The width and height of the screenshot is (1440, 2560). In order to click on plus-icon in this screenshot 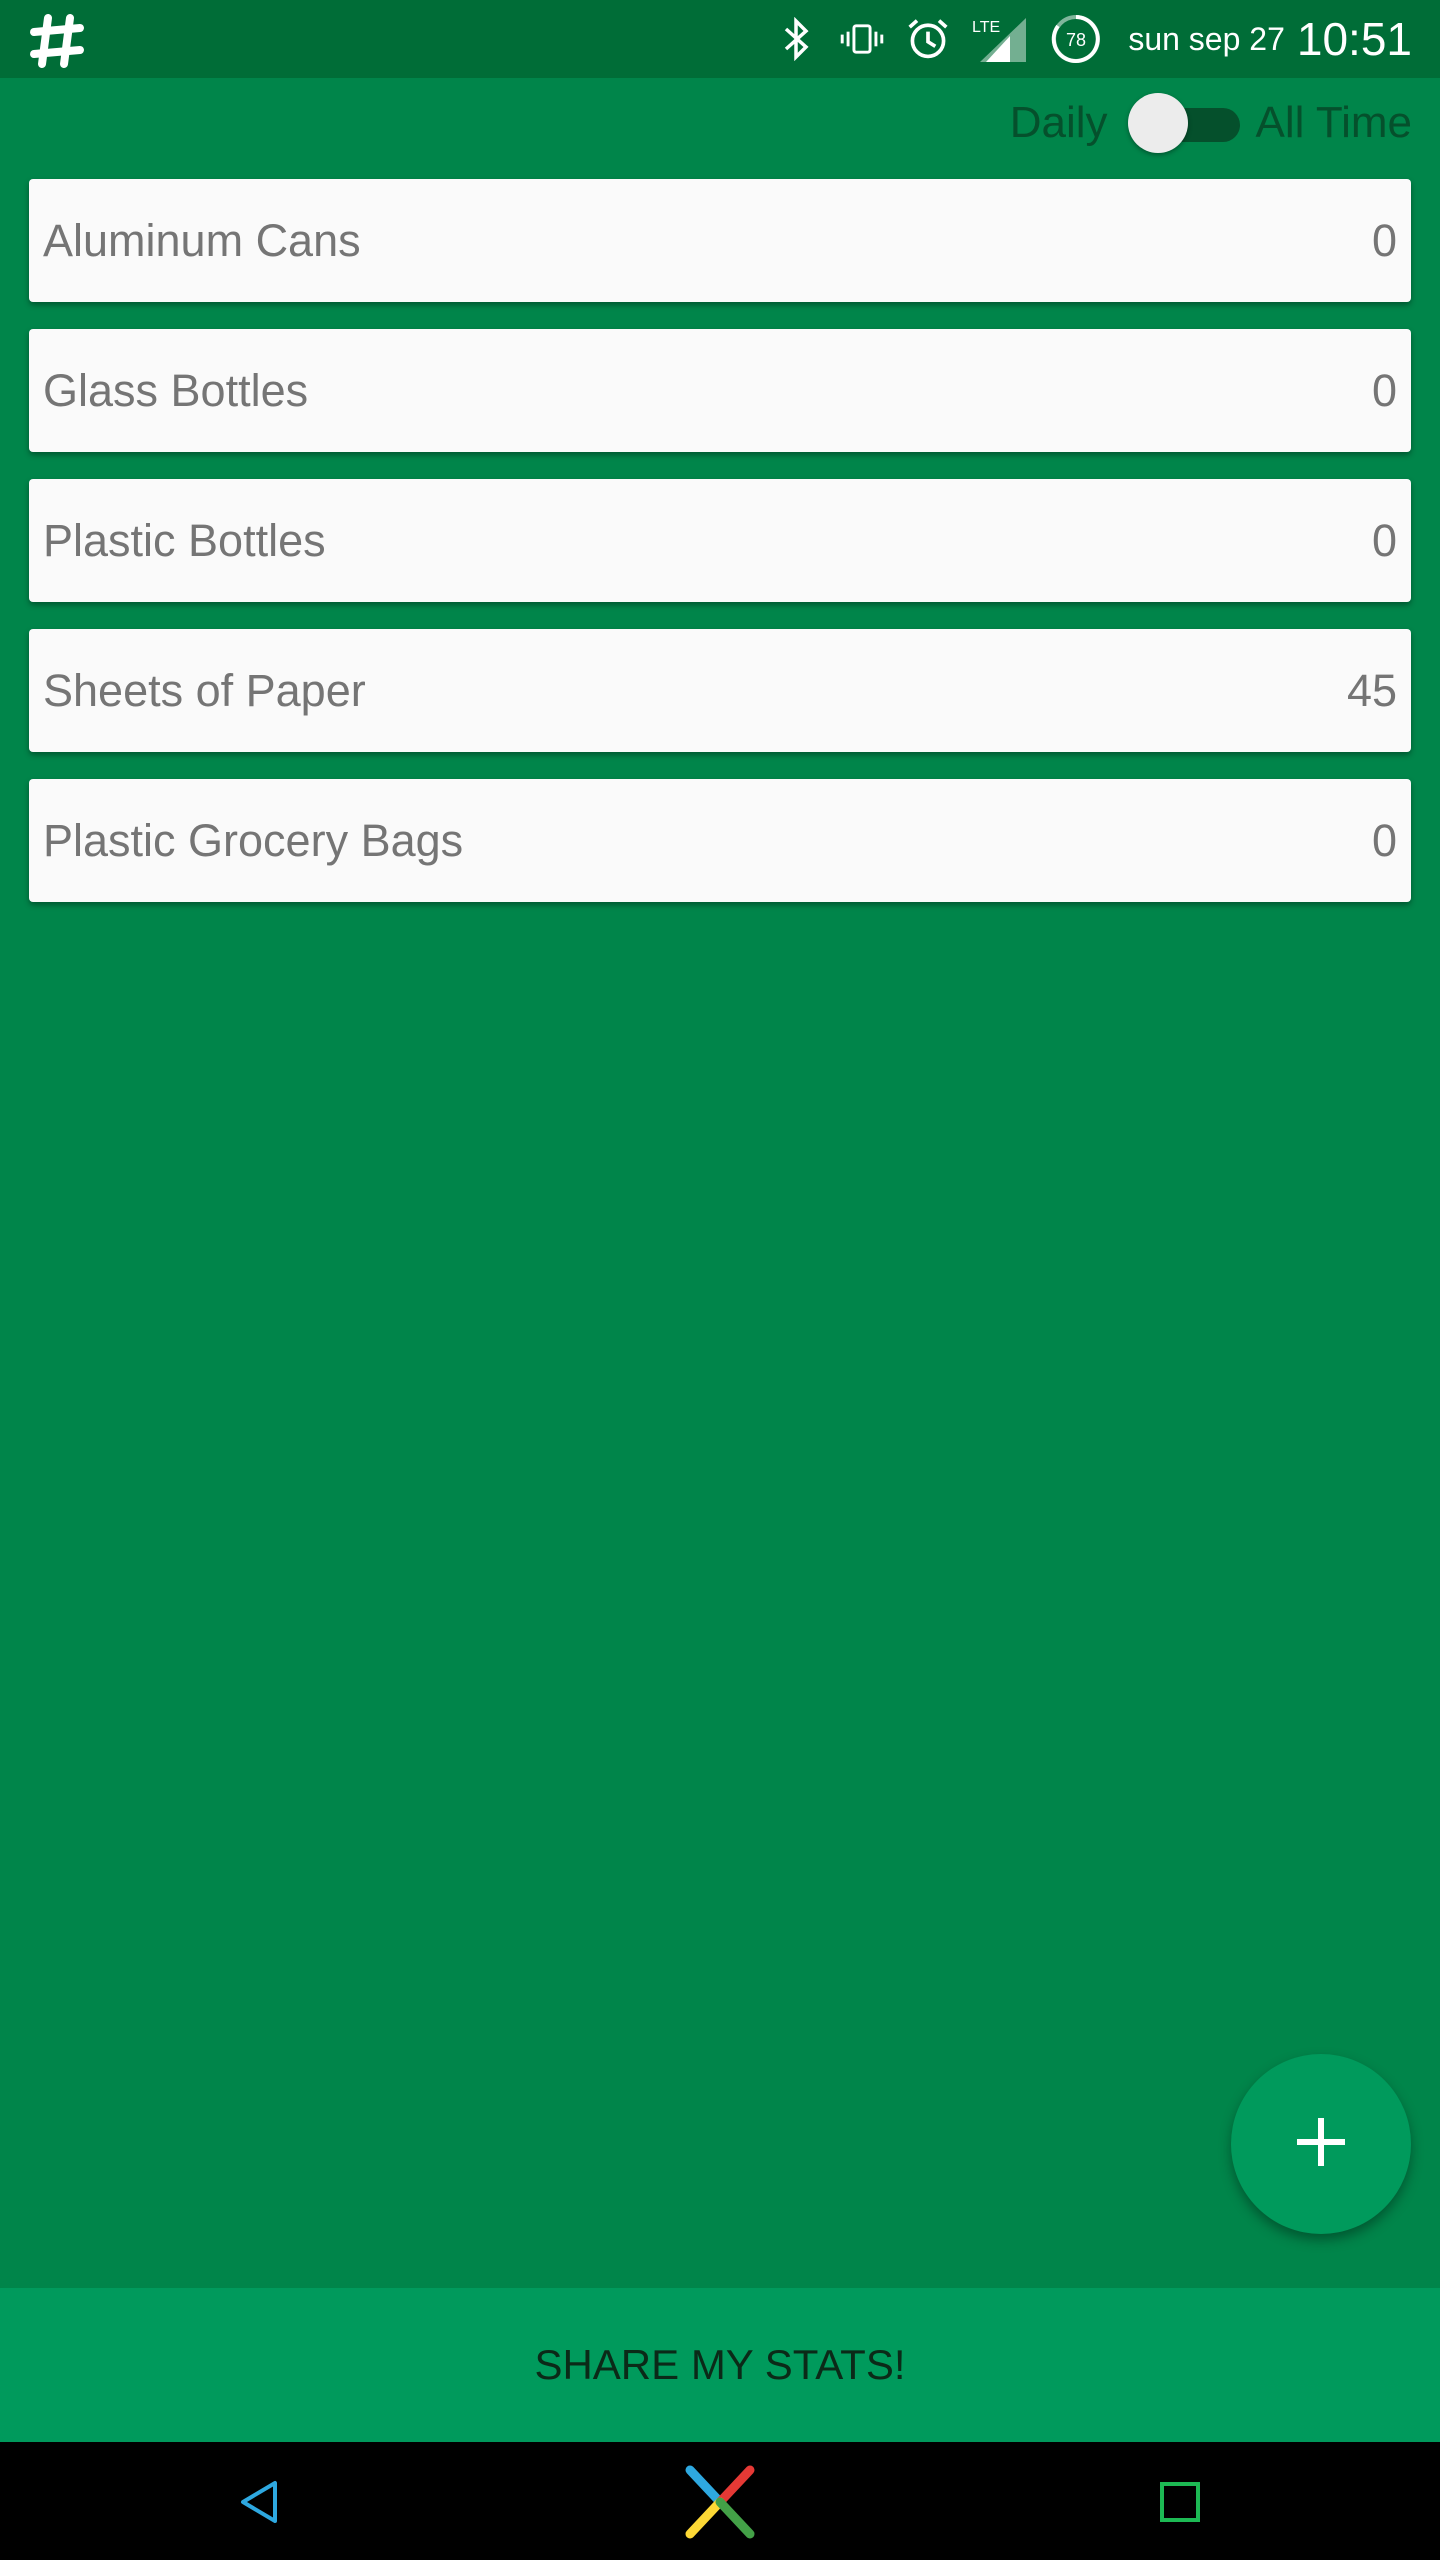, I will do `click(1321, 2144)`.